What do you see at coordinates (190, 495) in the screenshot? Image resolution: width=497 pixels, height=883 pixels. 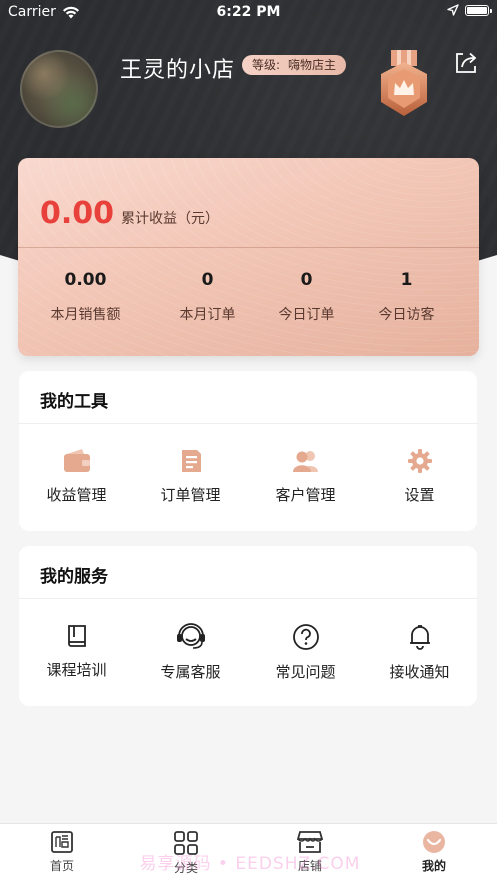 I see `tool-label: 订单管理` at bounding box center [190, 495].